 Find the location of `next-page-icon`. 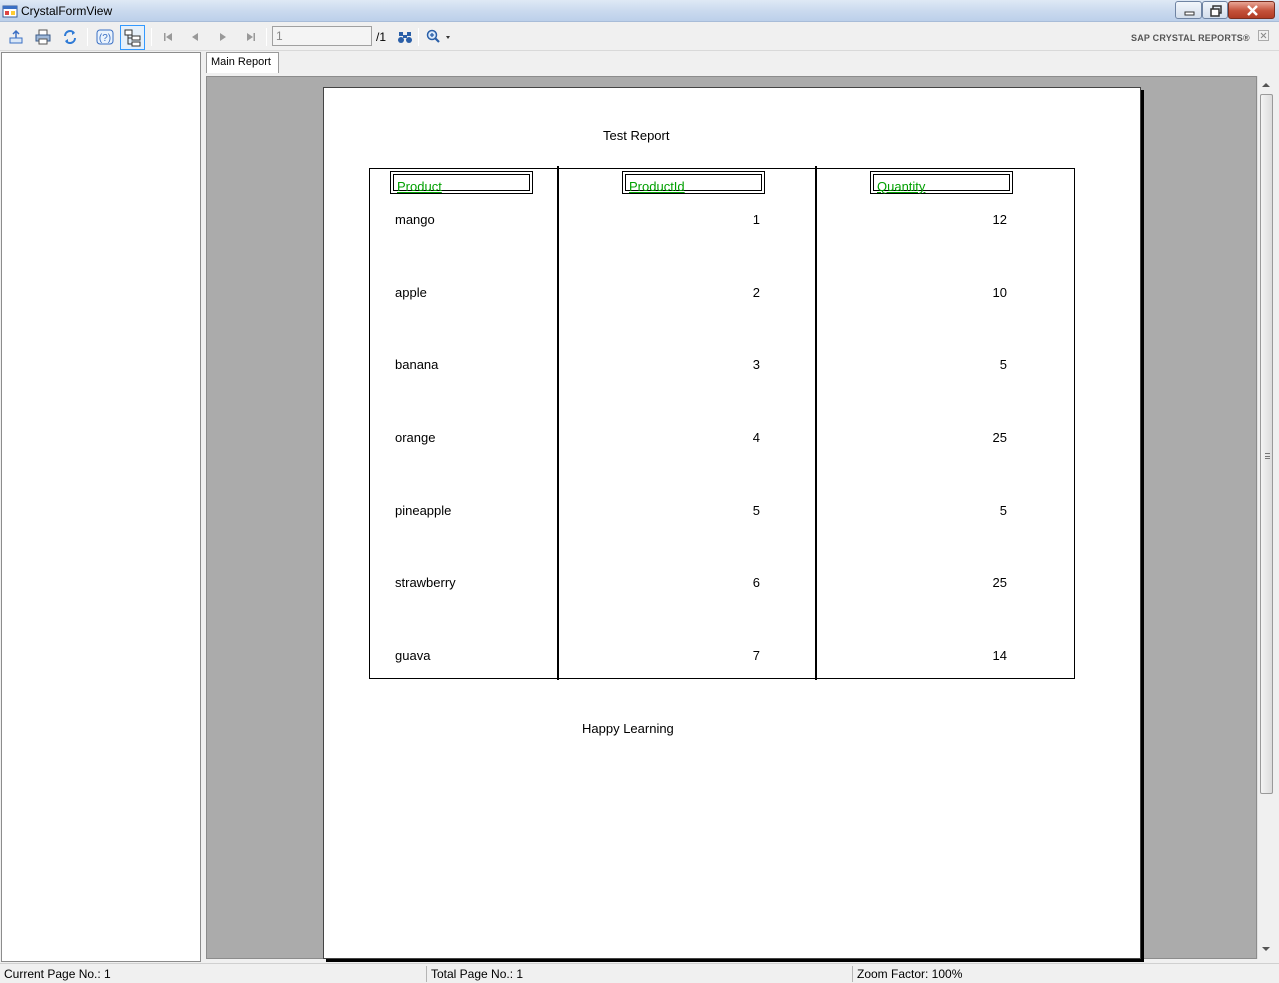

next-page-icon is located at coordinates (223, 37).